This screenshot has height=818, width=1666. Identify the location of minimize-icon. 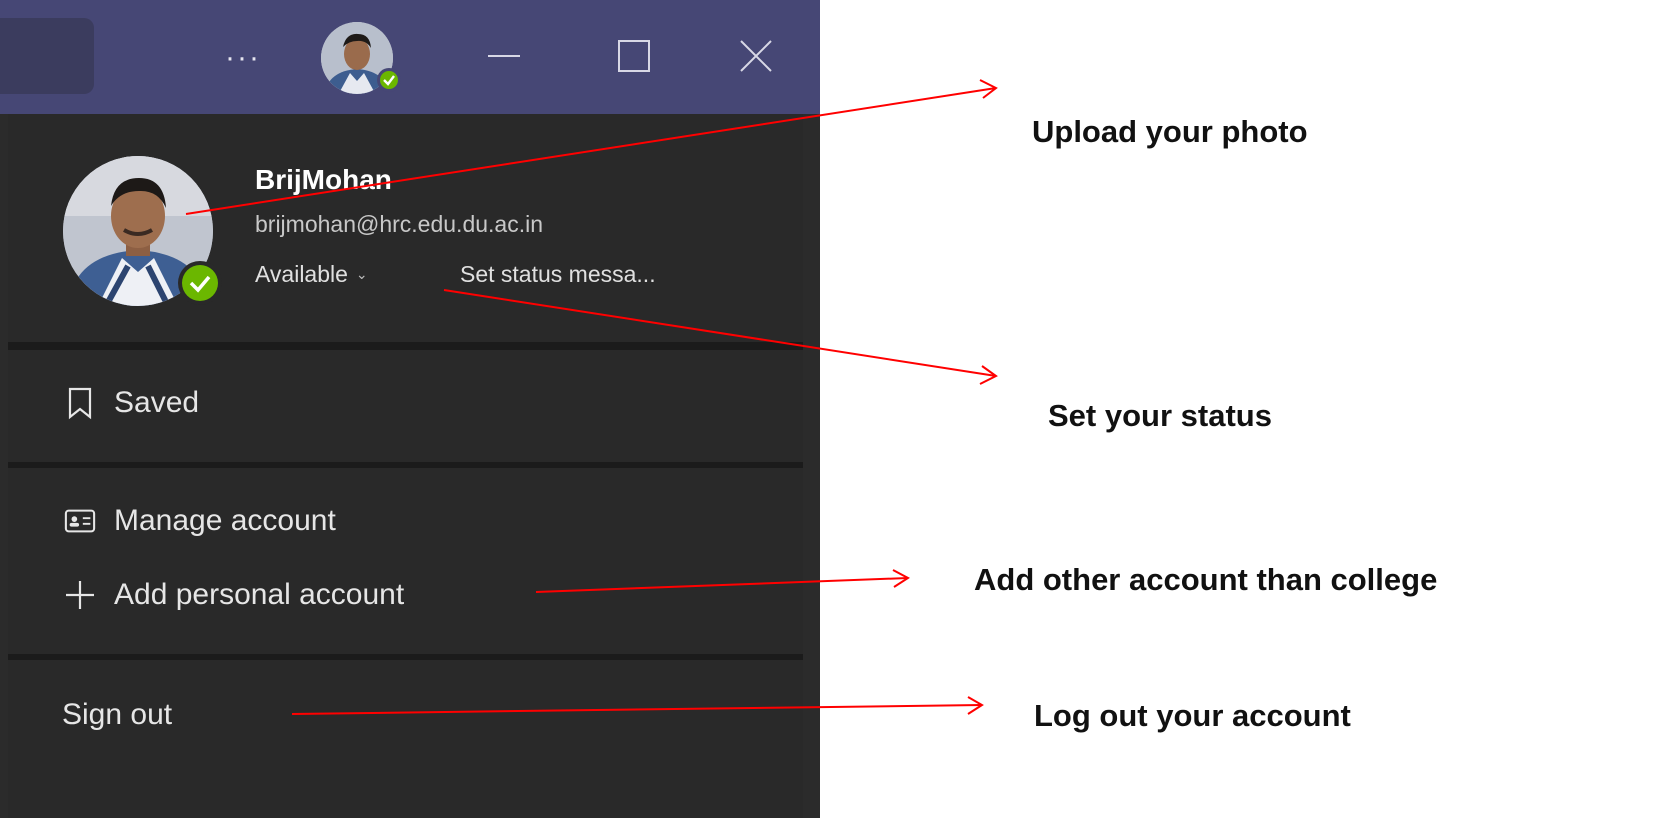
(504, 56).